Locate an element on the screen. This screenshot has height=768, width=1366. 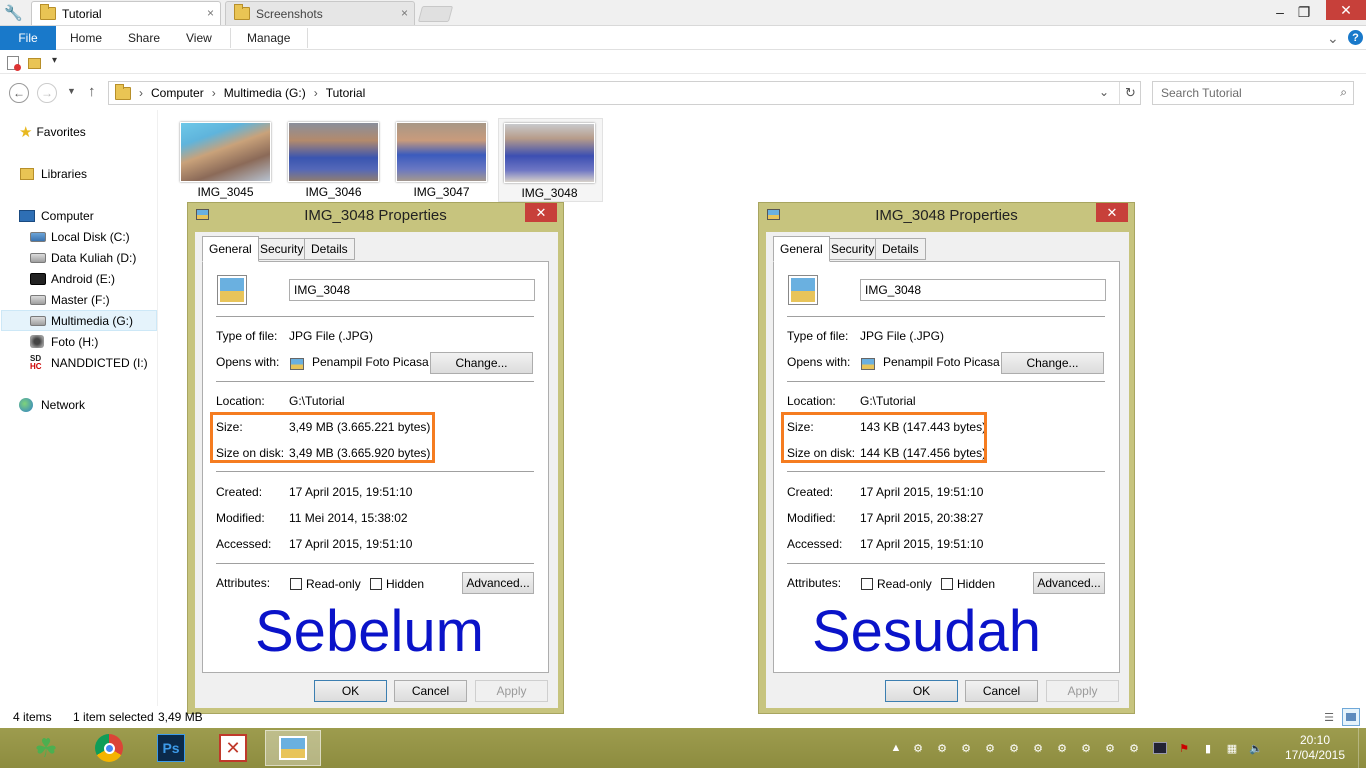
file-item: IMG_3047 is located at coordinates (446, 160).